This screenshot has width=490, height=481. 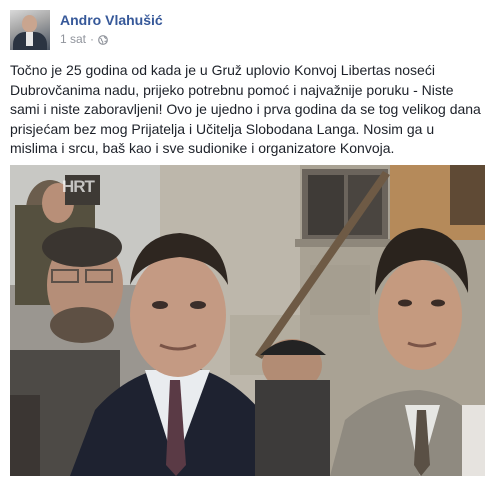 What do you see at coordinates (73, 39) in the screenshot?
I see `post-timestamp: 1 sat` at bounding box center [73, 39].